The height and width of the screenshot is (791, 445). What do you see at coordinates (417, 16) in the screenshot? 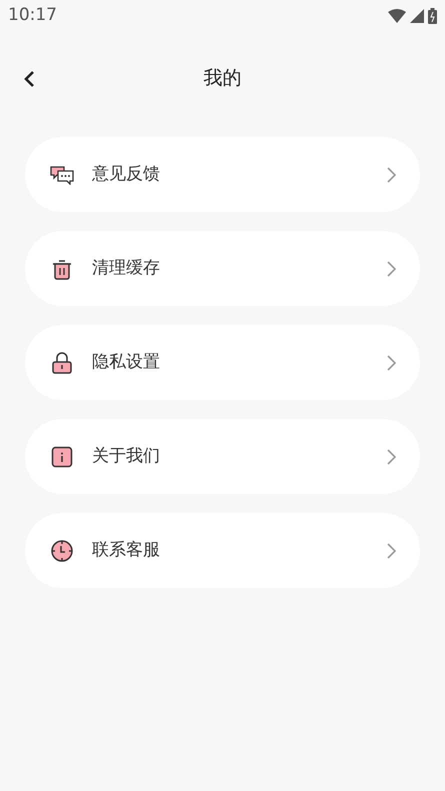
I see `signal-icon` at bounding box center [417, 16].